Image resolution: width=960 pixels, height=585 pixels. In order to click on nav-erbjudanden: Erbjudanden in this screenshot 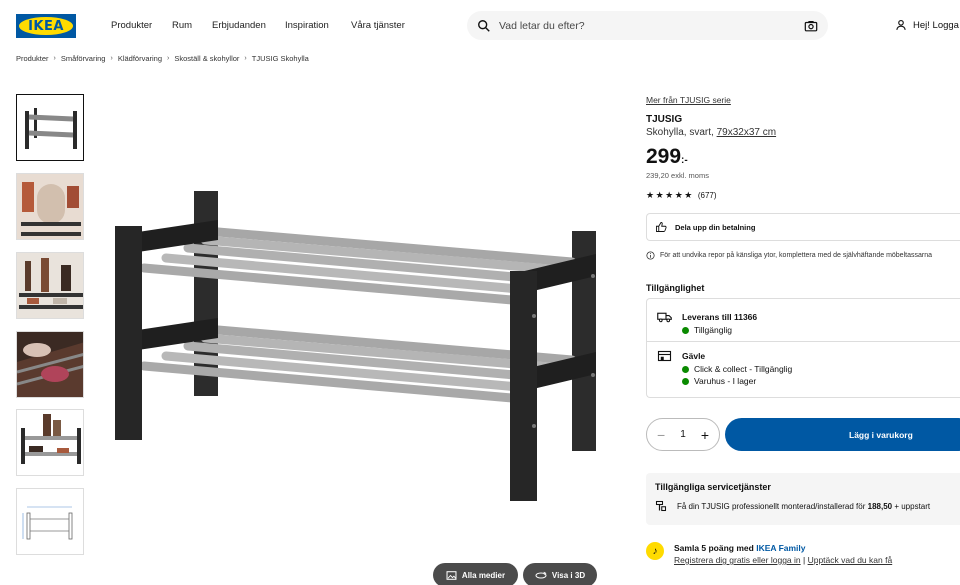, I will do `click(239, 25)`.